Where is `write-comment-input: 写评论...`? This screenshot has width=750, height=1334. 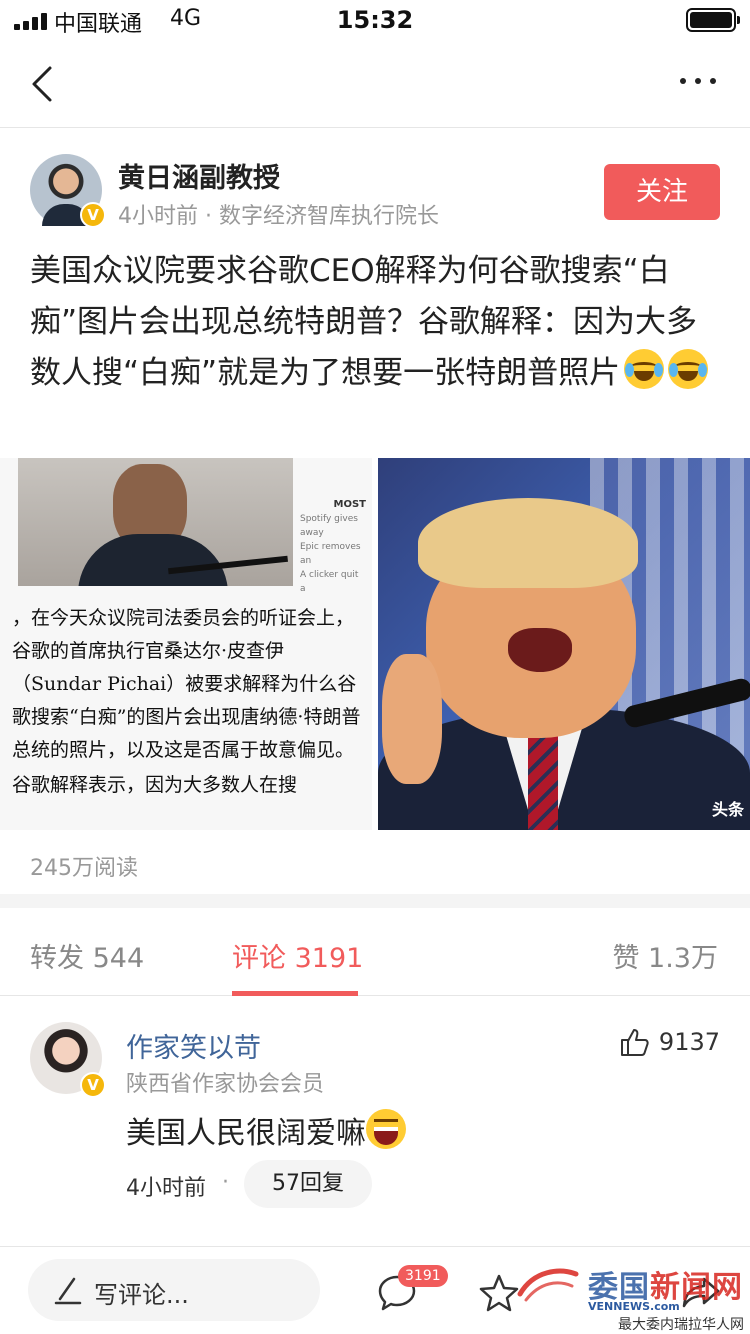 write-comment-input: 写评论... is located at coordinates (174, 1290).